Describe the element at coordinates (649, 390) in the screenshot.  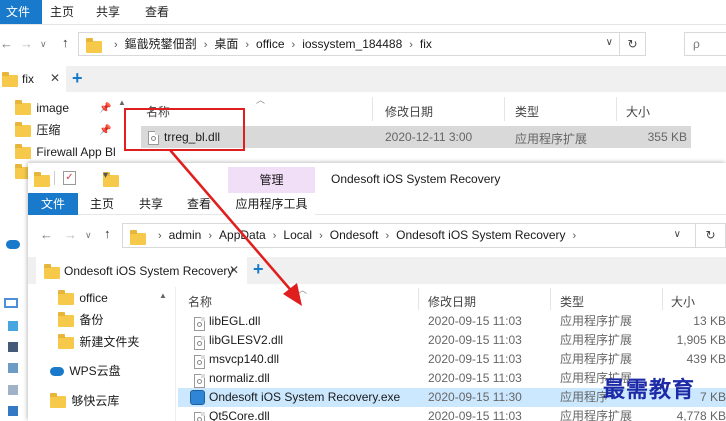
I see `watermark: 最需教育` at that location.